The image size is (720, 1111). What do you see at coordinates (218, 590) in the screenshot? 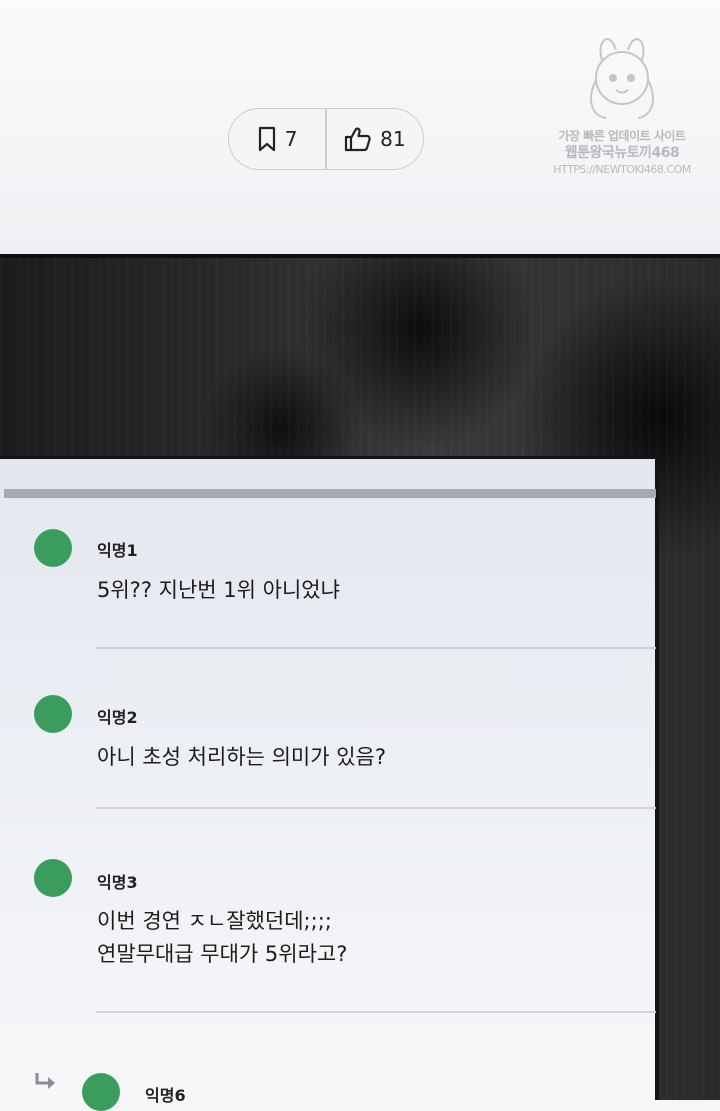
I see `comment-text: 5위?? 지난번 1위 아니었냐` at bounding box center [218, 590].